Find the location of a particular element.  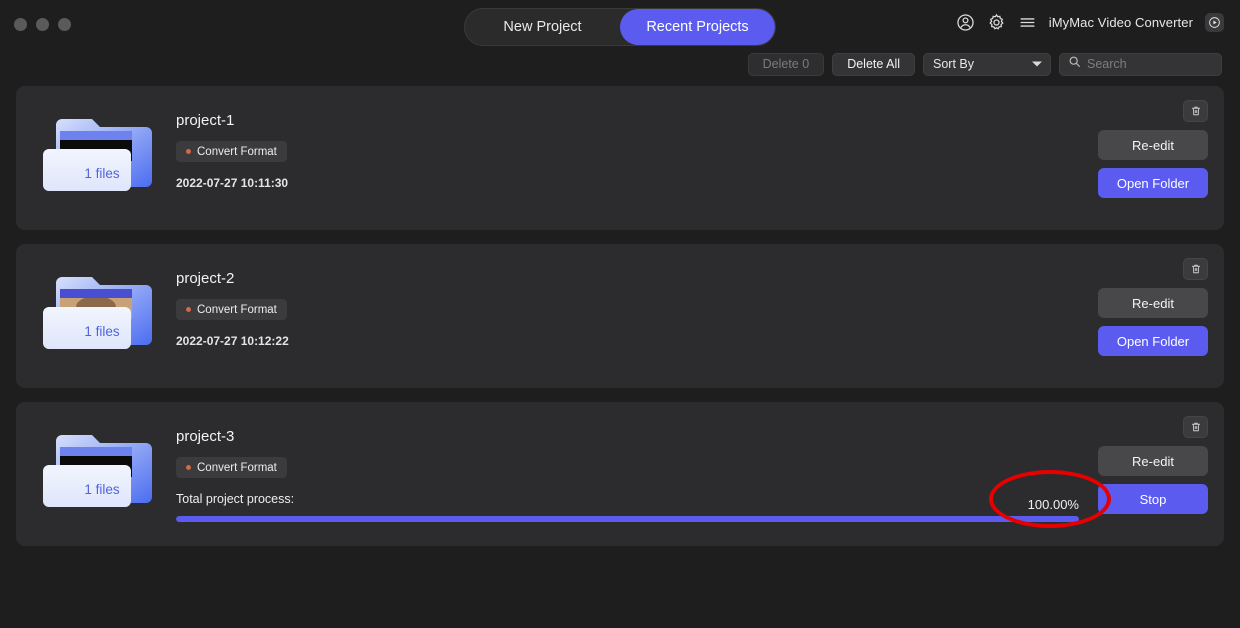

stop-button: Stop is located at coordinates (1153, 499).